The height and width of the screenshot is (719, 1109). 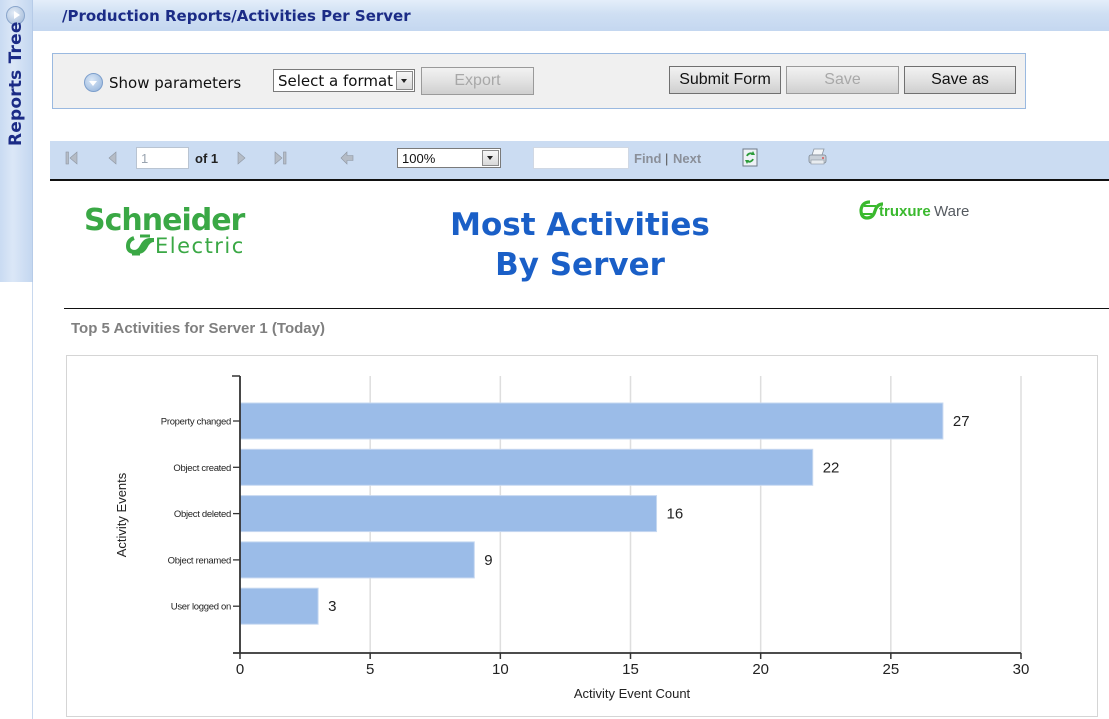 What do you see at coordinates (121, 514) in the screenshot?
I see `y-axis-title: Activity Events` at bounding box center [121, 514].